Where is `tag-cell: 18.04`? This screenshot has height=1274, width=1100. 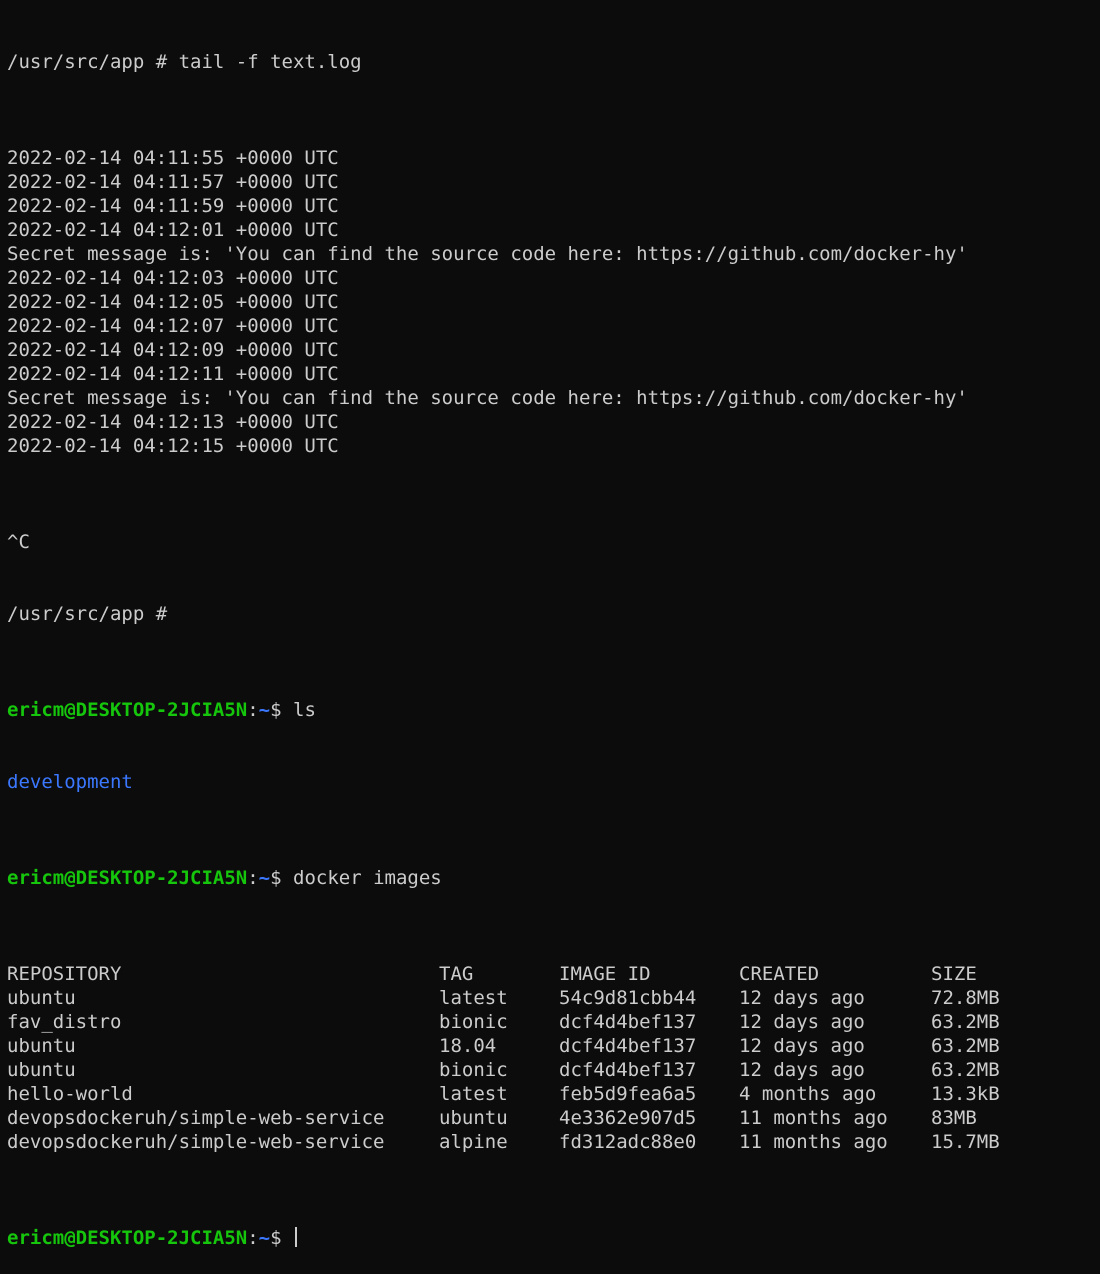
tag-cell: 18.04 is located at coordinates (468, 1046).